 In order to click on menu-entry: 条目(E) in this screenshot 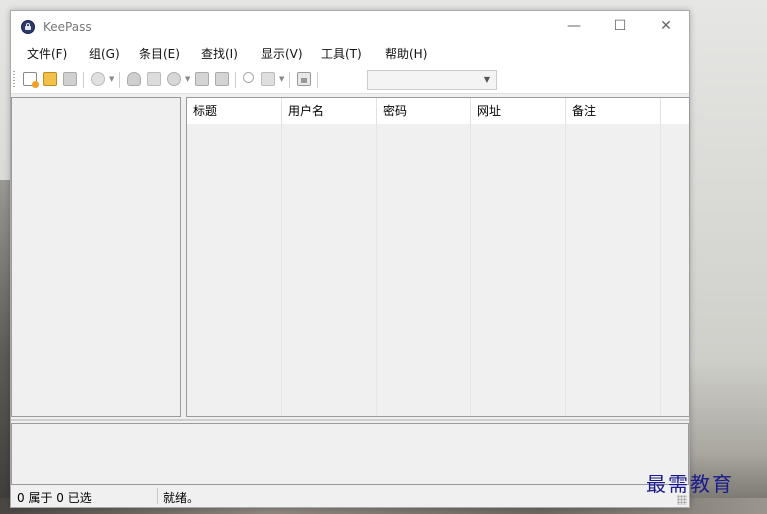, I will do `click(159, 53)`.